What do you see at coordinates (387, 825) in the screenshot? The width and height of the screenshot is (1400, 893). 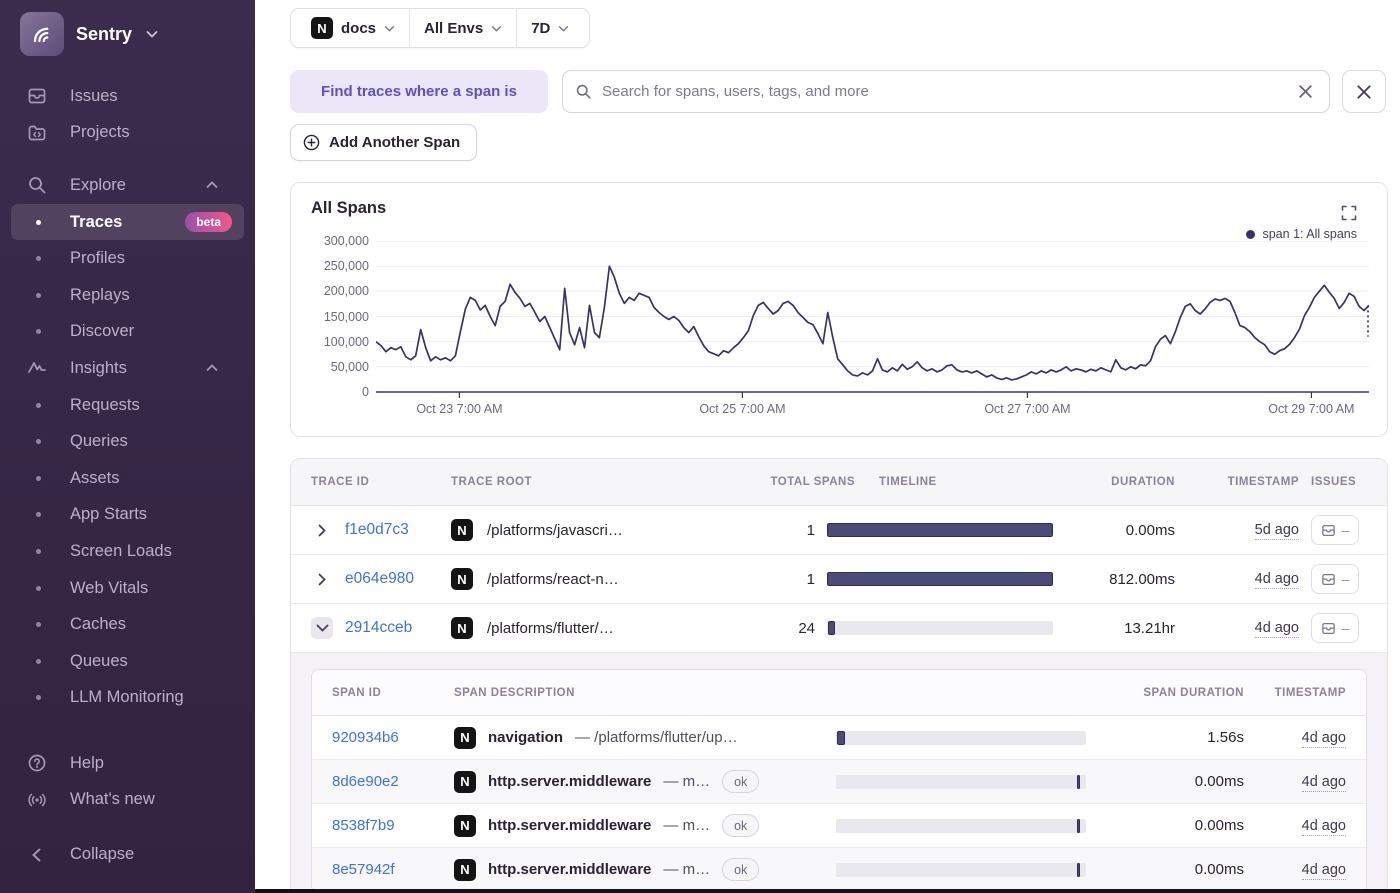 I see `span-id-link: 8538f7b9` at bounding box center [387, 825].